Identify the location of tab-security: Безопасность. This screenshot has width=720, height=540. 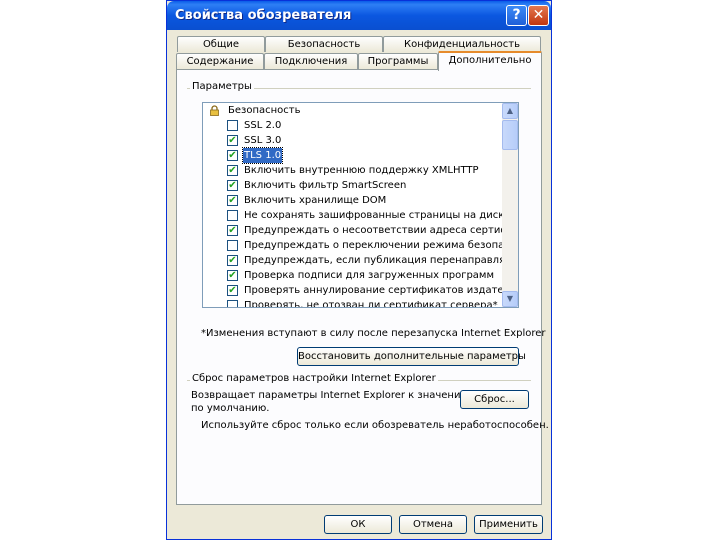
(324, 44).